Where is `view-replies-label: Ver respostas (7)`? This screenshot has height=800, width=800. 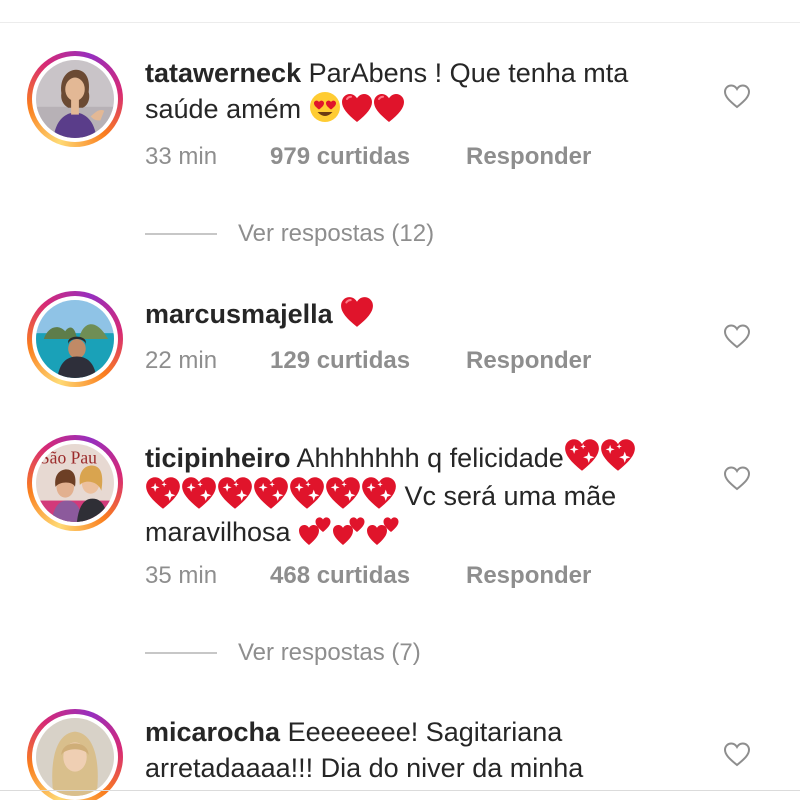
view-replies-label: Ver respostas (7) is located at coordinates (329, 652).